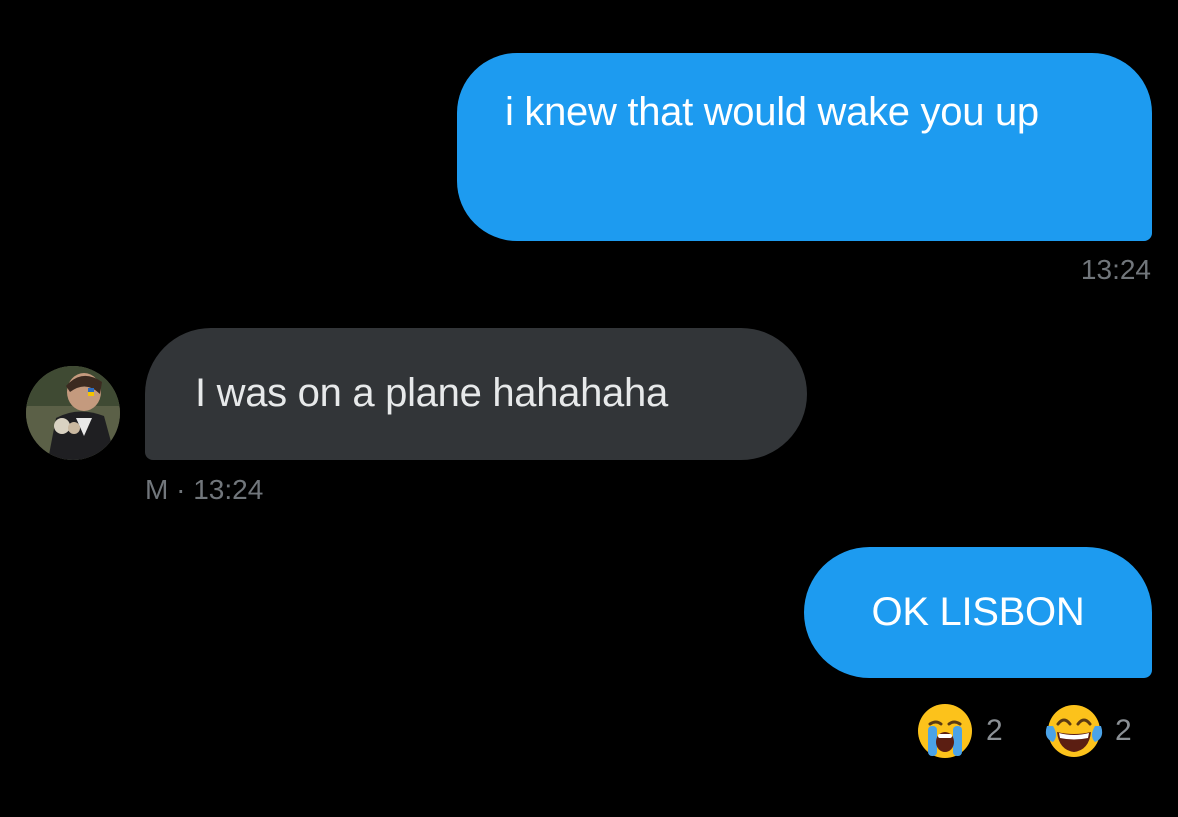  What do you see at coordinates (476, 394) in the screenshot?
I see `incoming-message-bubble: I was on a plane hahahaha` at bounding box center [476, 394].